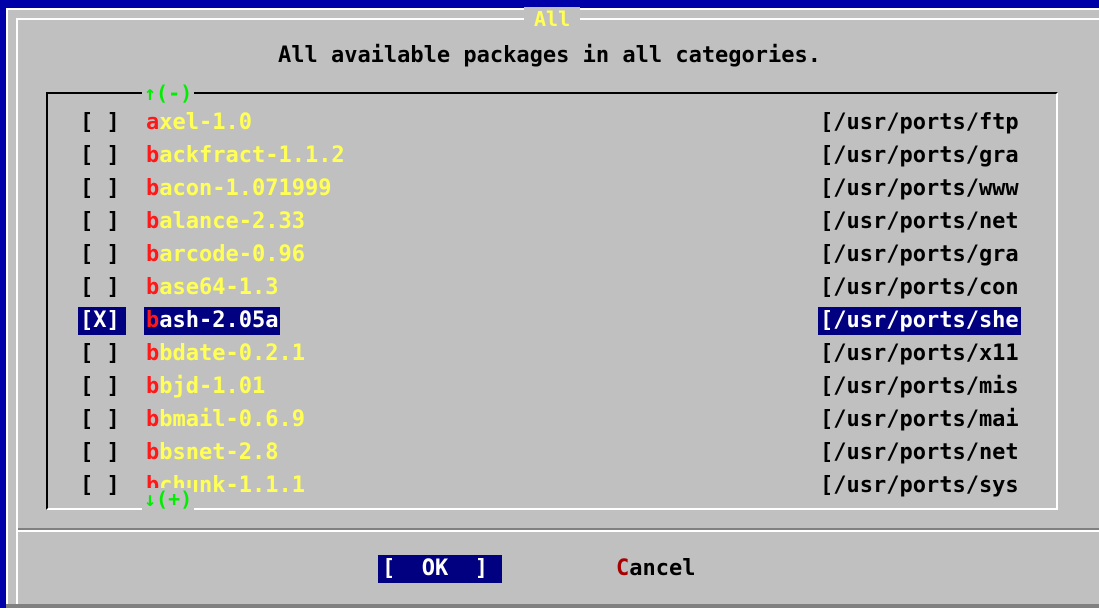 This screenshot has height=608, width=1099. What do you see at coordinates (563, 288) in the screenshot?
I see `package-row: [ ] base64-1.3 [/usr/ports/con` at bounding box center [563, 288].